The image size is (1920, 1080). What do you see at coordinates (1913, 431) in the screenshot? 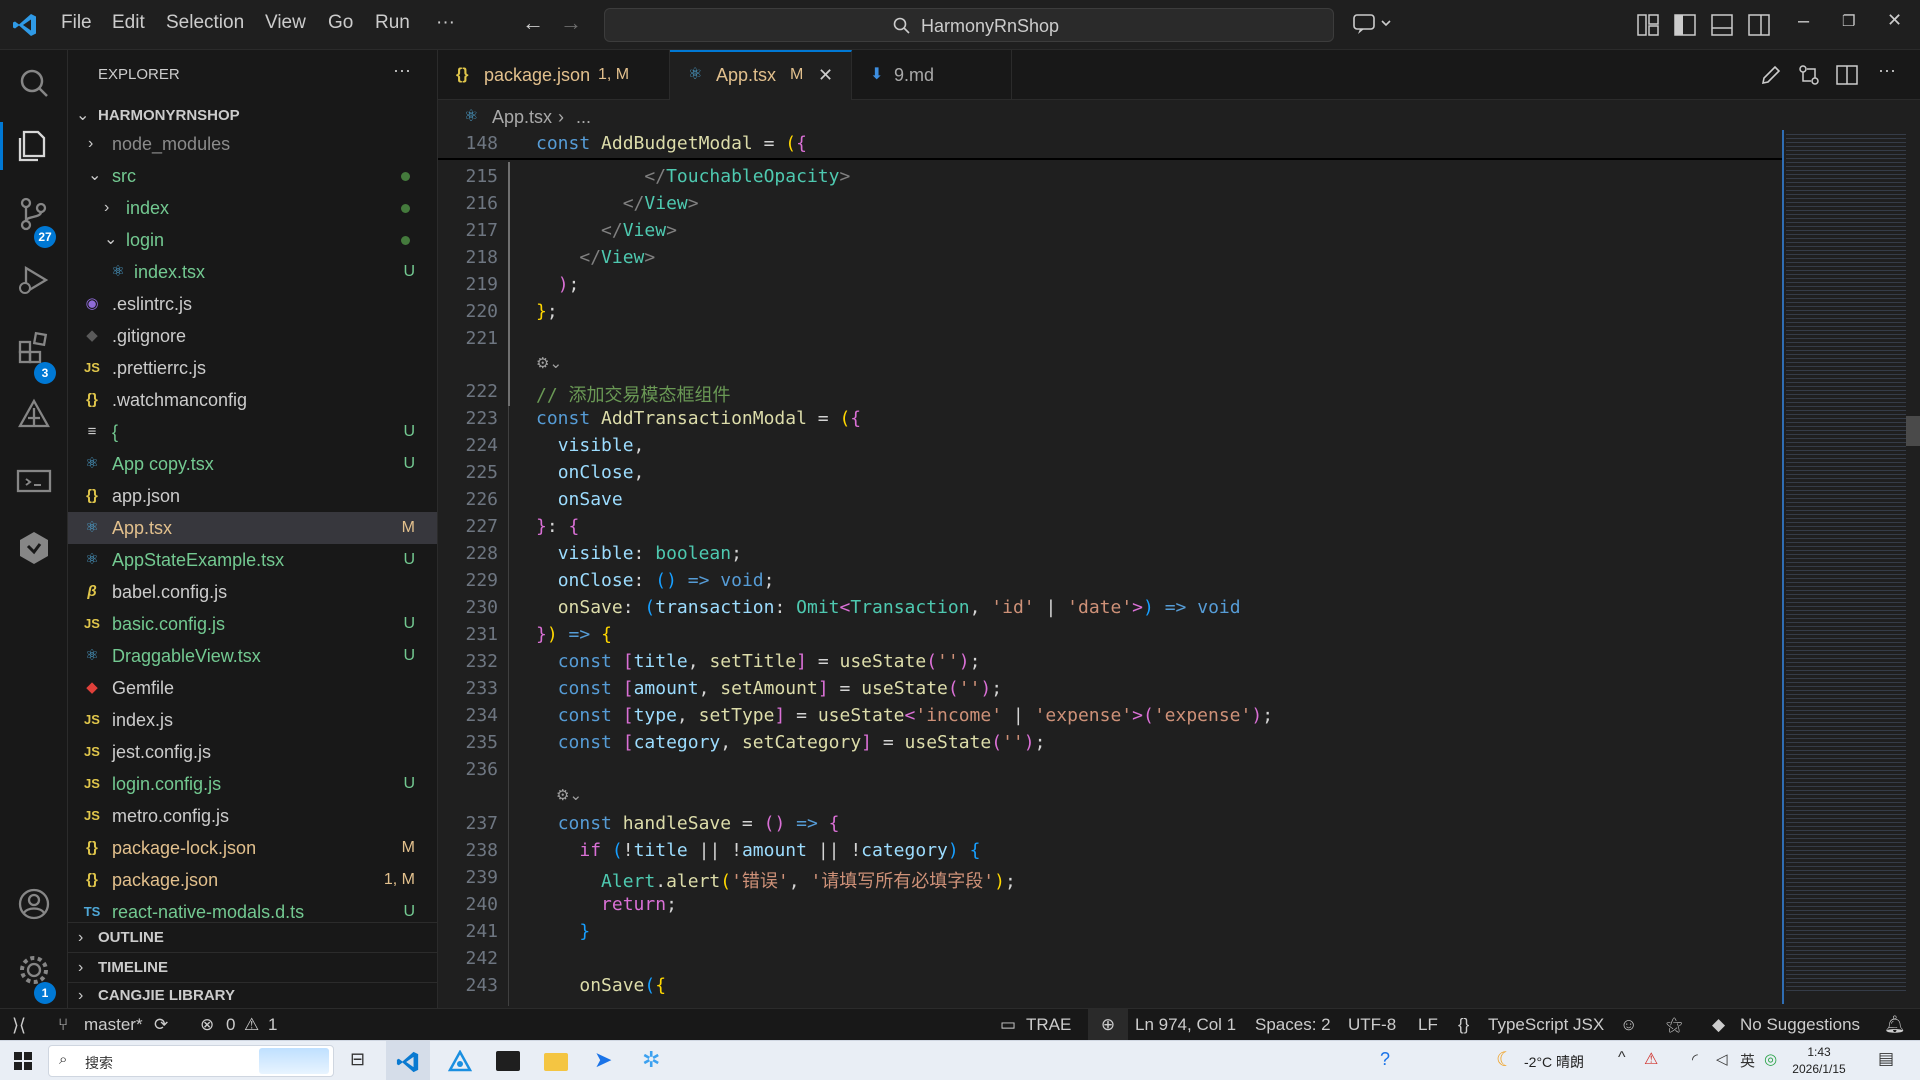
I see `scrollbar-thumb` at bounding box center [1913, 431].